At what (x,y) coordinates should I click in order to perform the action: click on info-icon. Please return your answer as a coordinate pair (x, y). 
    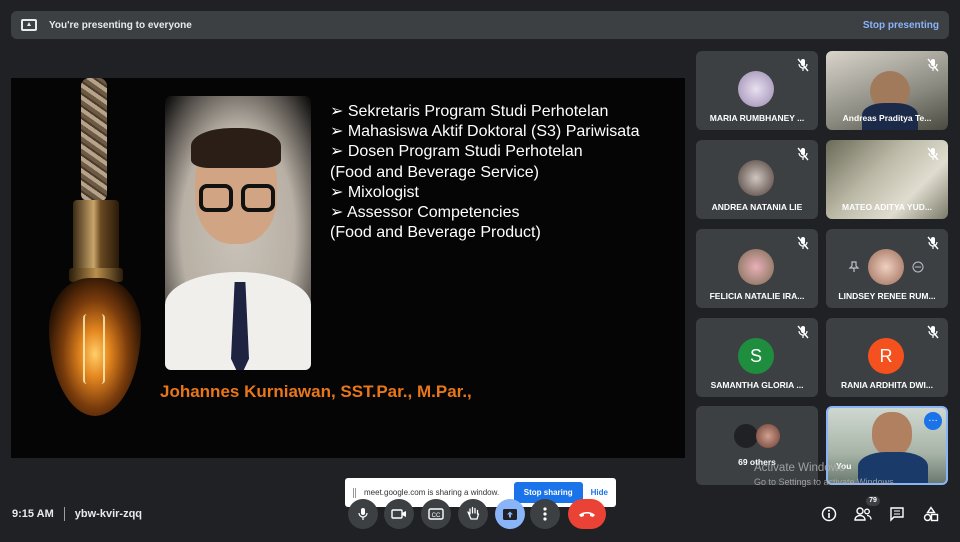
    Looking at the image, I should click on (829, 514).